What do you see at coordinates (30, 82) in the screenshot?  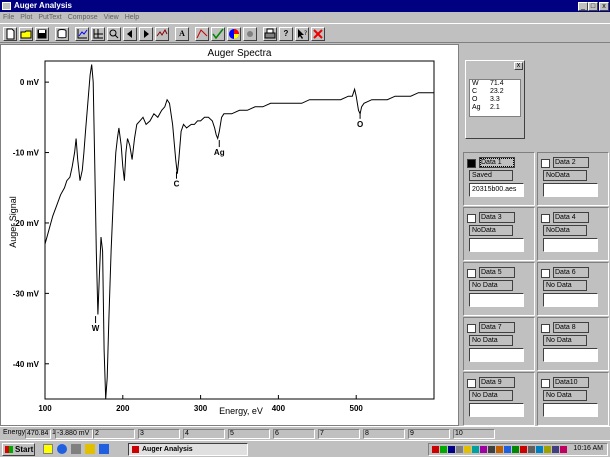 I see `y-tick-label: 0 mV` at bounding box center [30, 82].